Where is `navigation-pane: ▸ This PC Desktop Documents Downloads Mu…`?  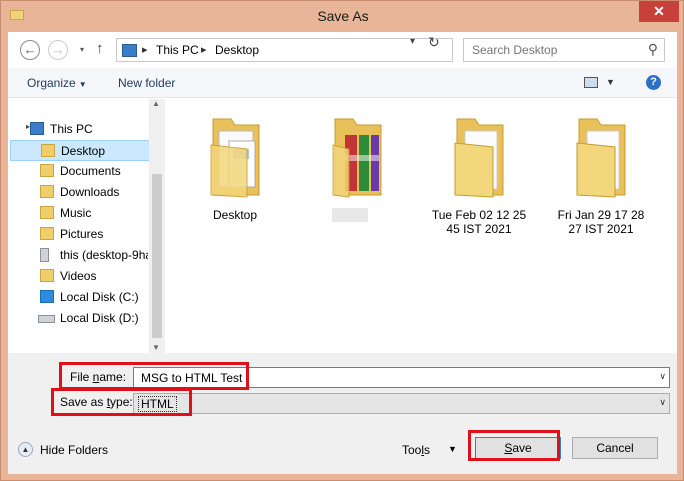
navigation-pane: ▸ This PC Desktop Documents Downloads Mu… is located at coordinates (86, 226).